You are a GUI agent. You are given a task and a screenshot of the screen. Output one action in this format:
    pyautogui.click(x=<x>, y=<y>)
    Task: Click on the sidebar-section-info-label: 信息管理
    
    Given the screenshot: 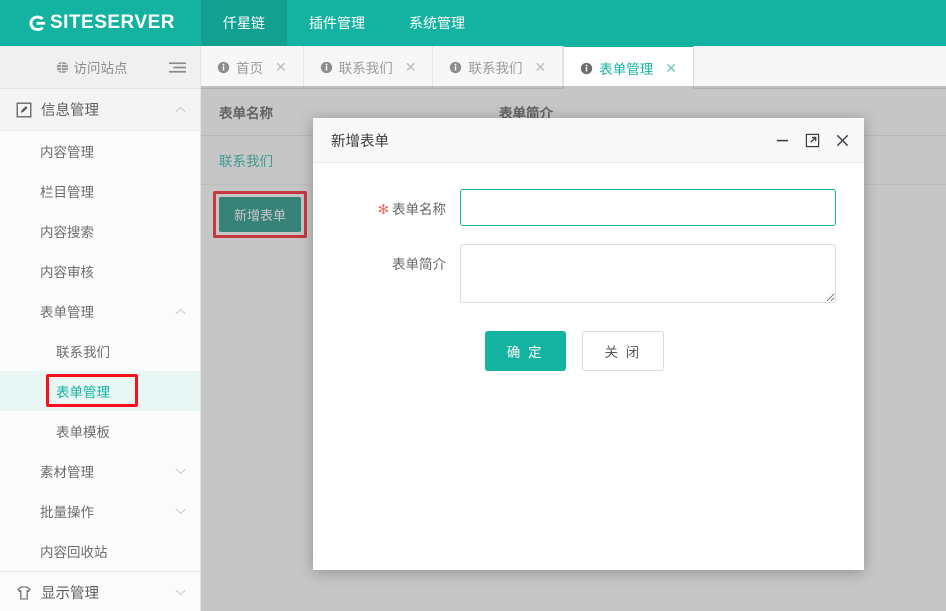 What is the action you would take?
    pyautogui.click(x=70, y=111)
    